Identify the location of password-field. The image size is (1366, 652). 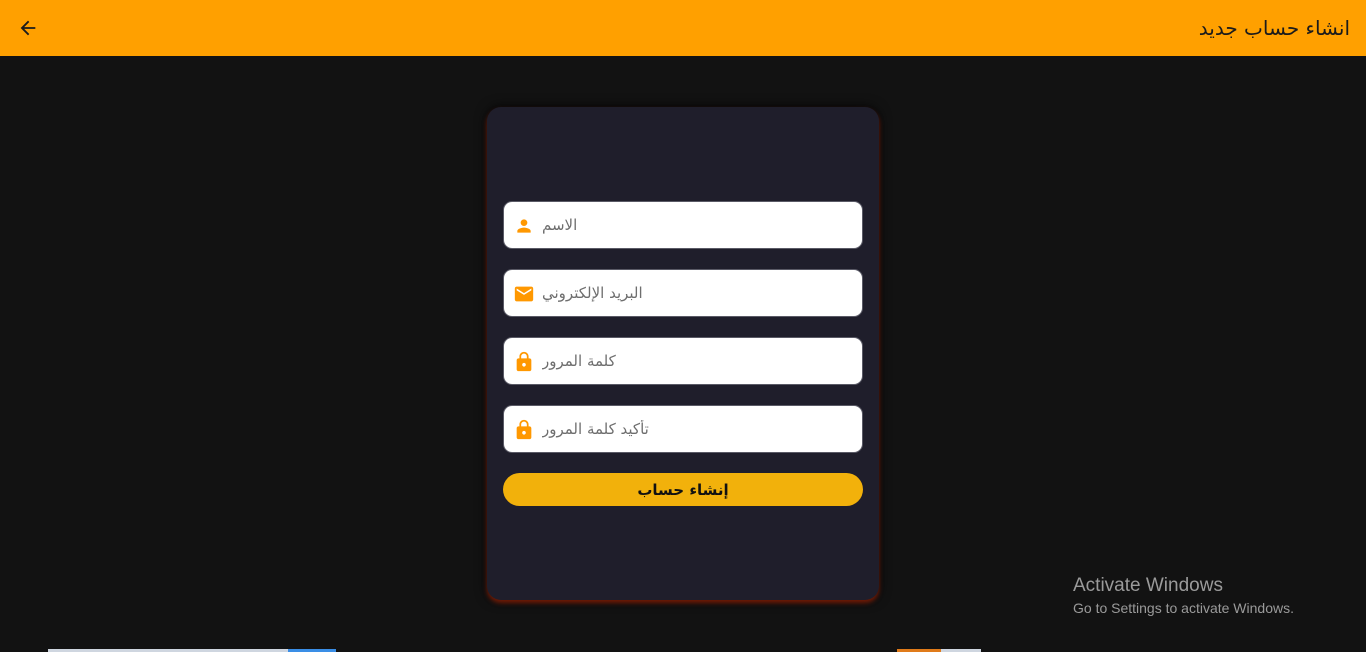
(683, 361).